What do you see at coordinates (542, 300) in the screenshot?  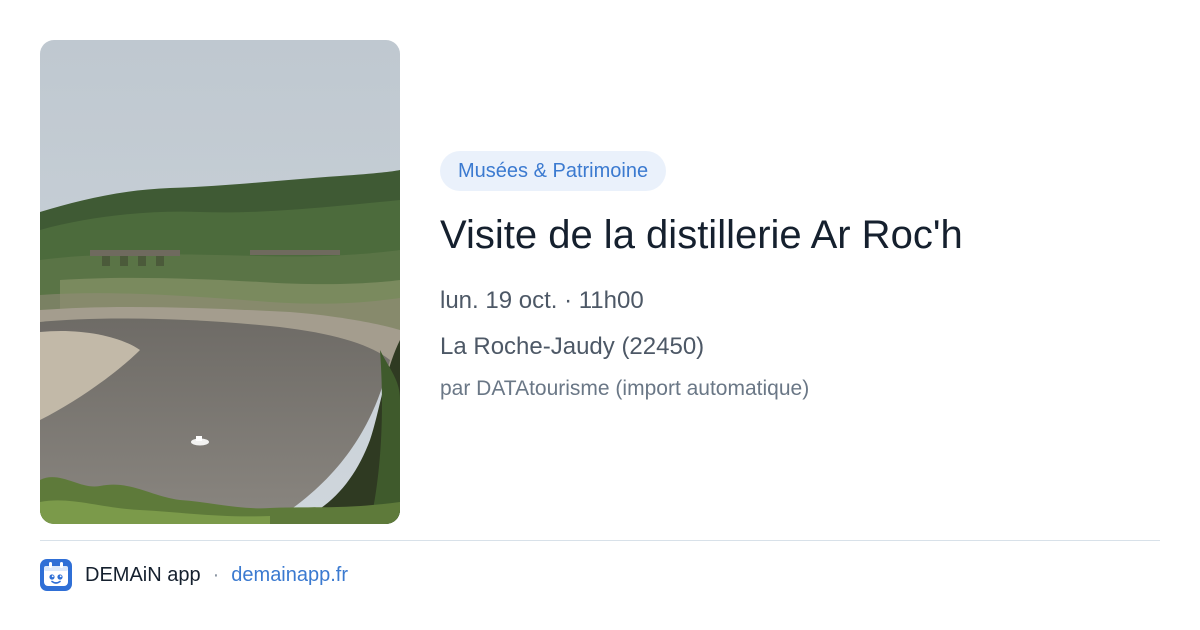 I see `event-date: lun. 19 oct. · 11h00` at bounding box center [542, 300].